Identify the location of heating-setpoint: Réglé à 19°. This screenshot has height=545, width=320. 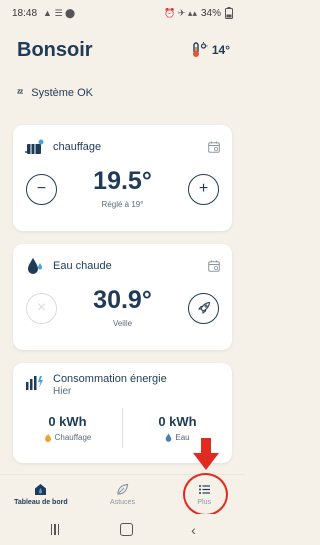
(122, 204).